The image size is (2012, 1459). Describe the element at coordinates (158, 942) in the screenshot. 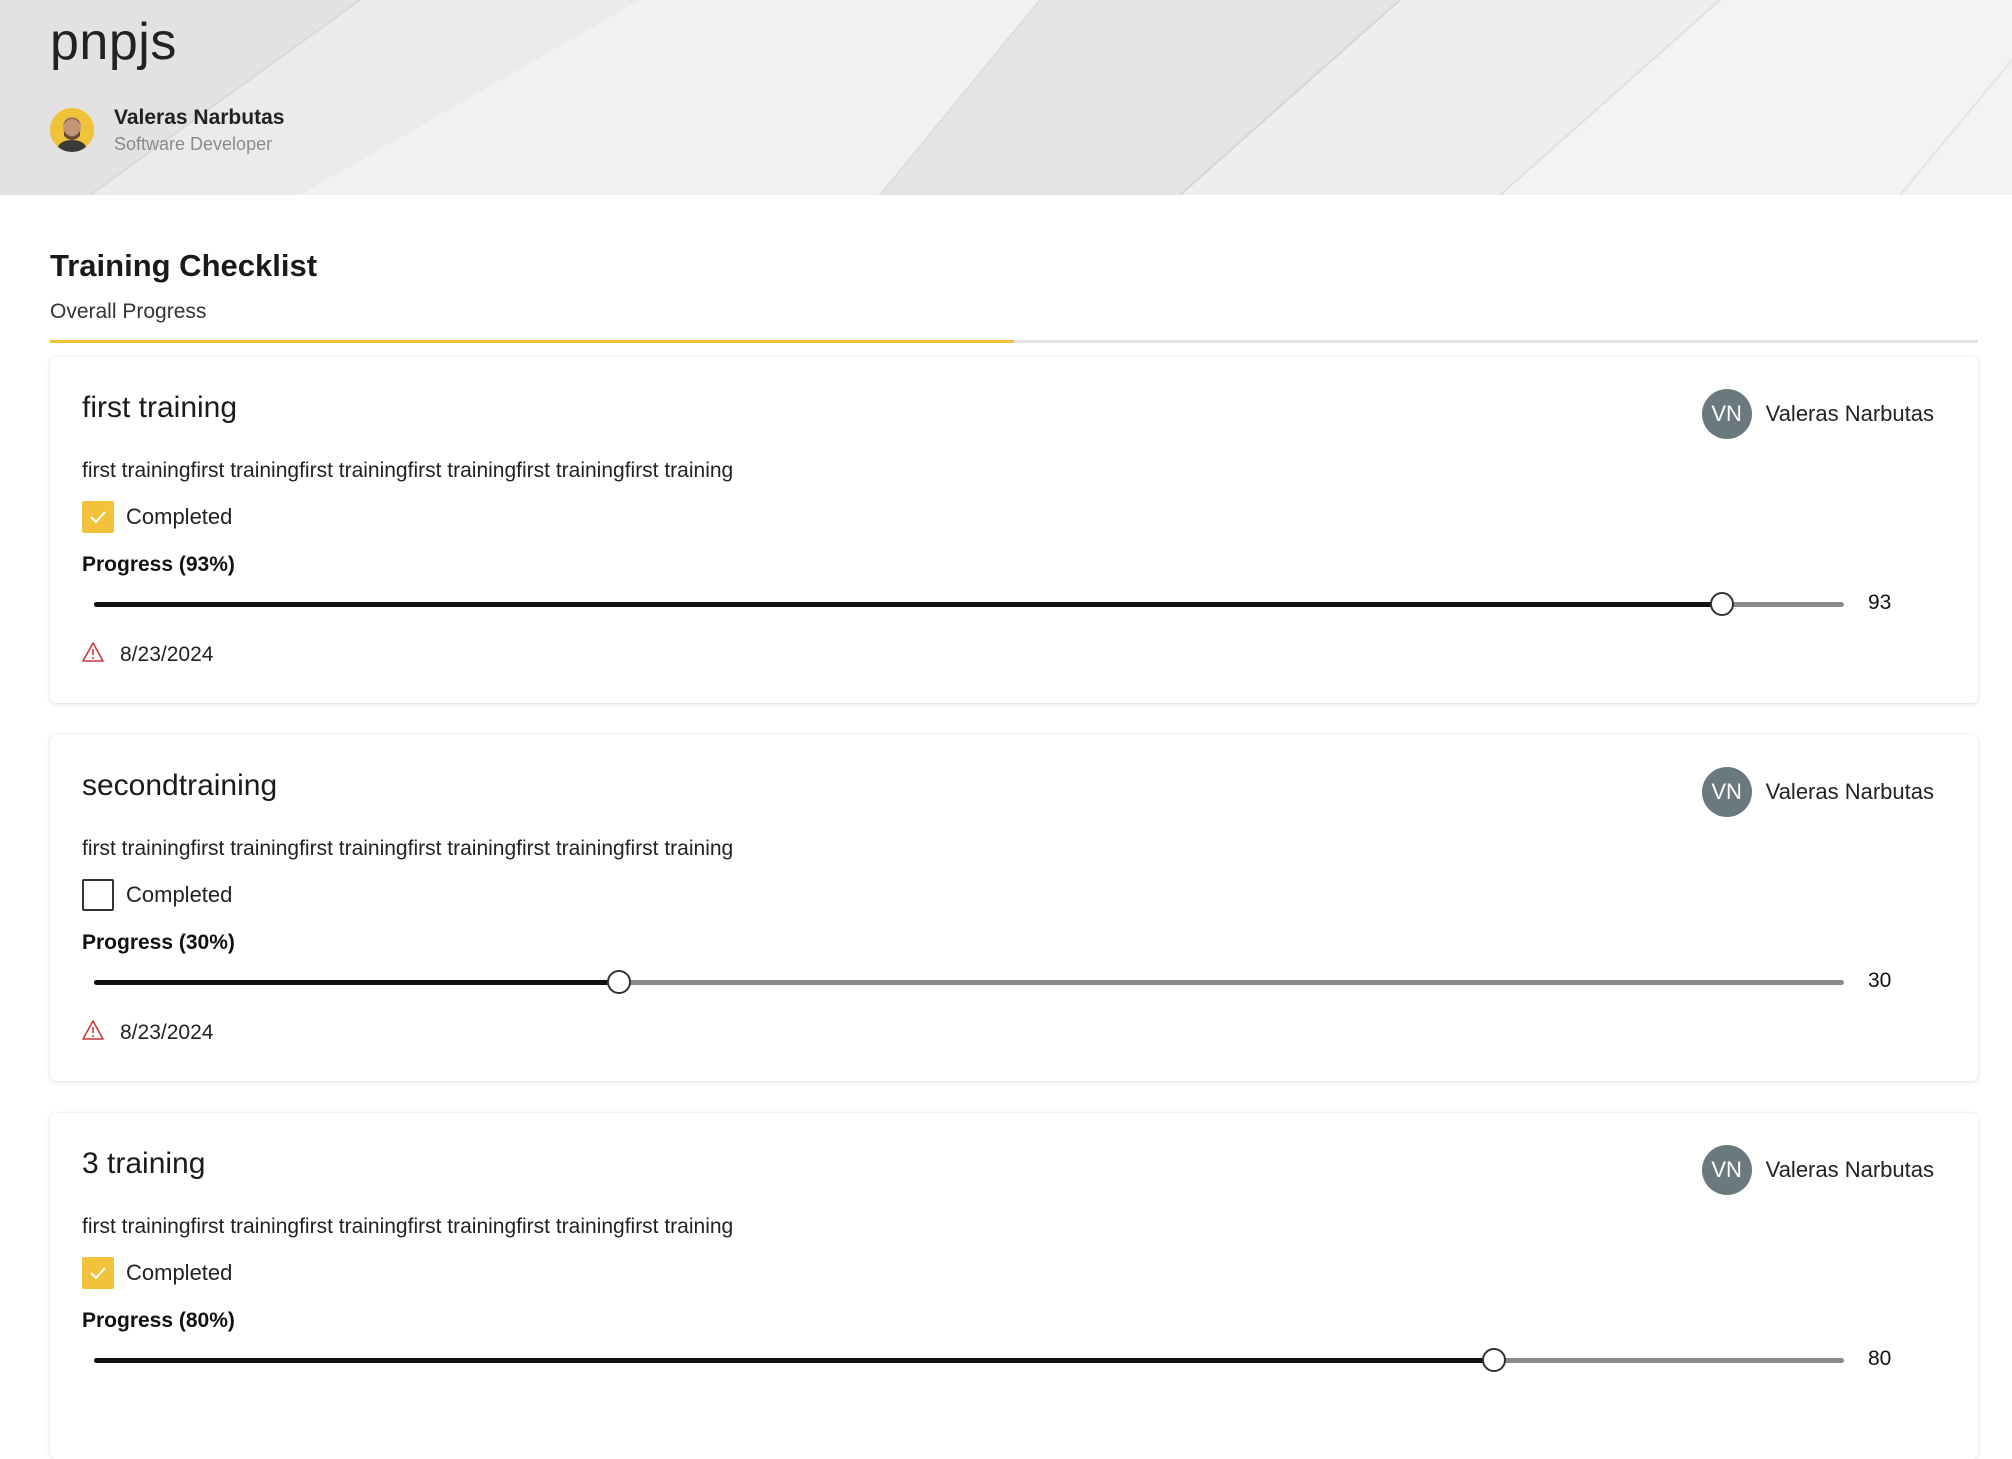

I see `progress-label: Progress (30%)` at that location.